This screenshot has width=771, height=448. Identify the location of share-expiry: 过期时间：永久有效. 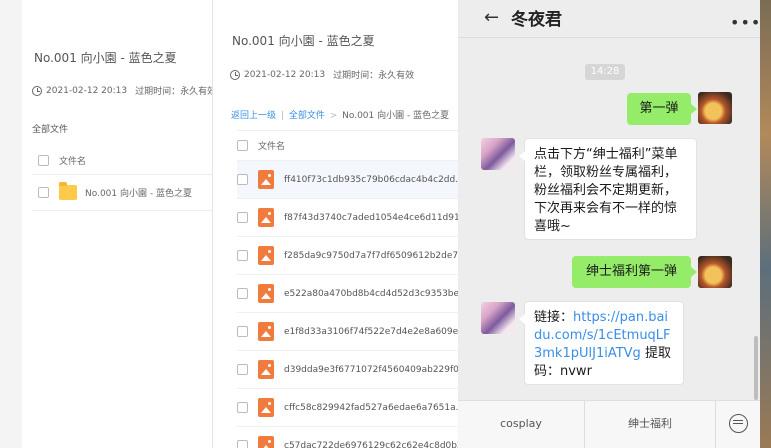
(173, 92).